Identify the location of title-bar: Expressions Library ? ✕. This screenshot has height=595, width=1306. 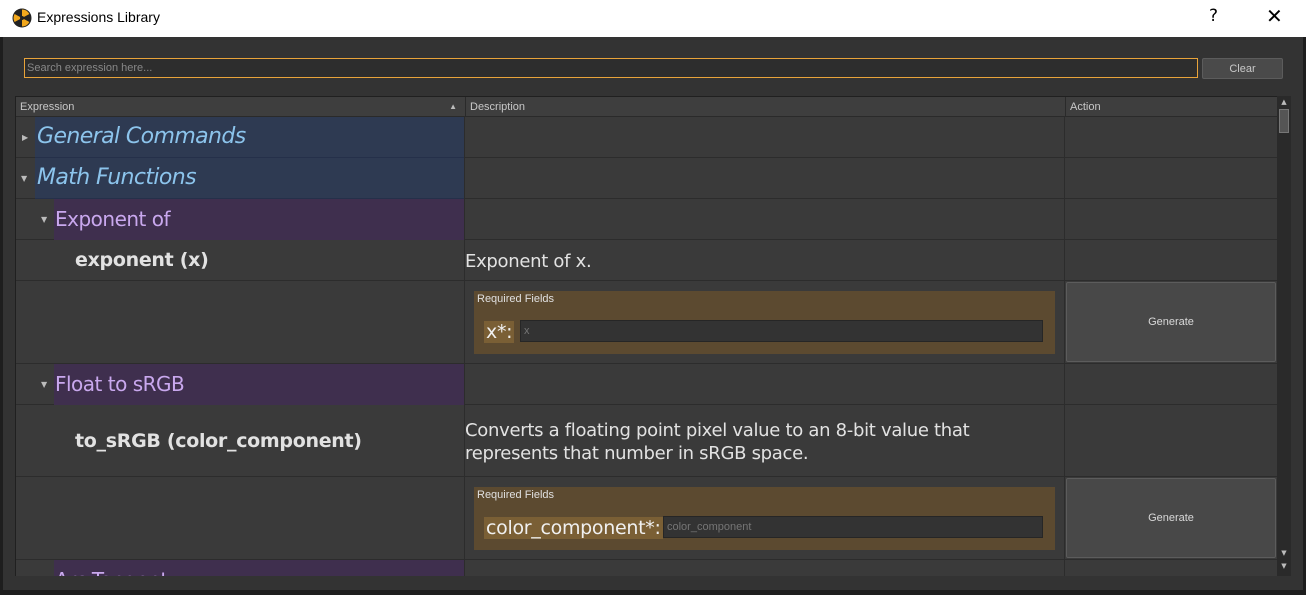
(653, 18).